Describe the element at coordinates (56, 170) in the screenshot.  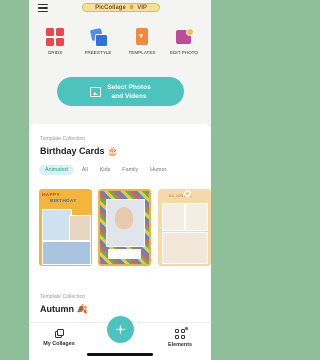
I see `chip-animated: Animated` at that location.